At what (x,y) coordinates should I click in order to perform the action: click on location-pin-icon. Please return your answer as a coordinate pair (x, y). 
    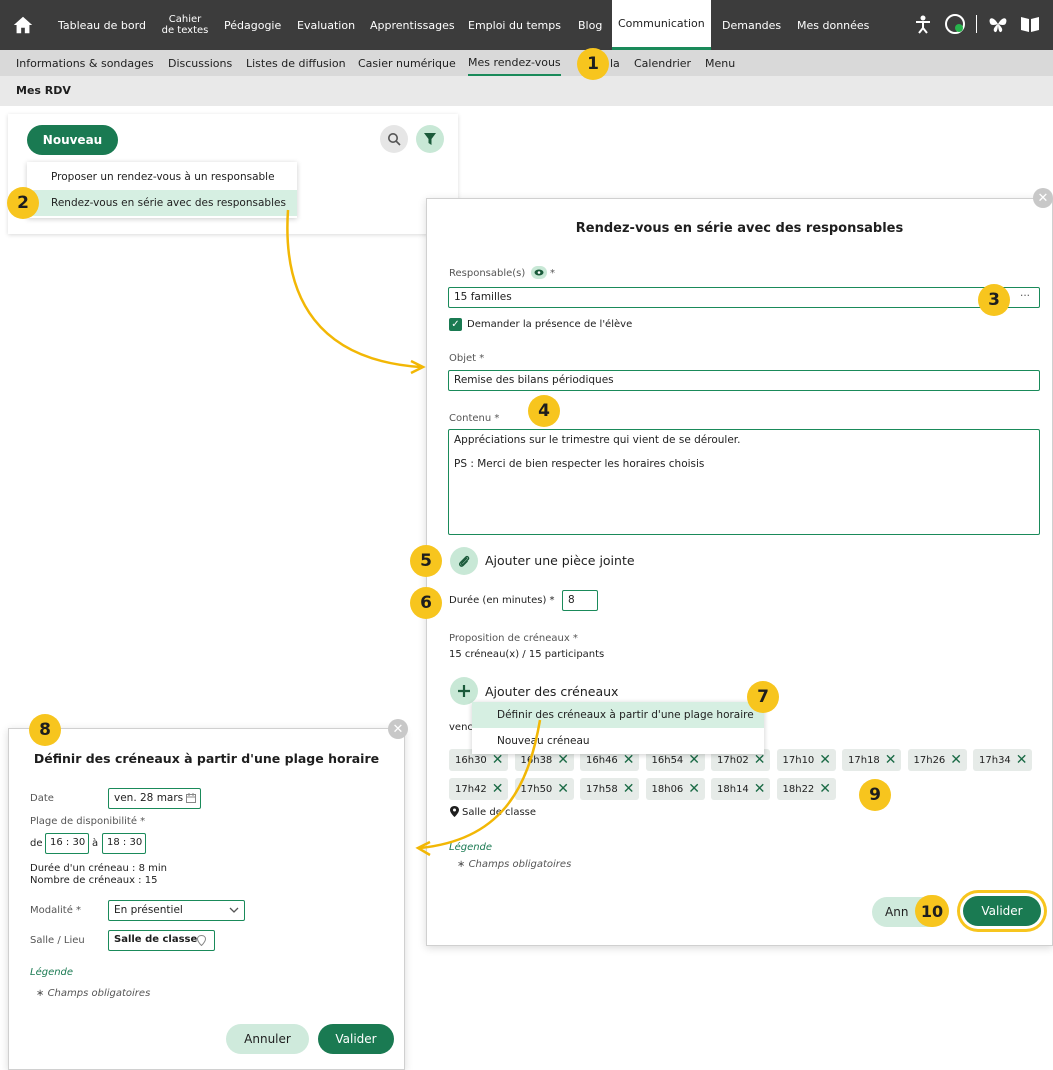
    Looking at the image, I should click on (454, 811).